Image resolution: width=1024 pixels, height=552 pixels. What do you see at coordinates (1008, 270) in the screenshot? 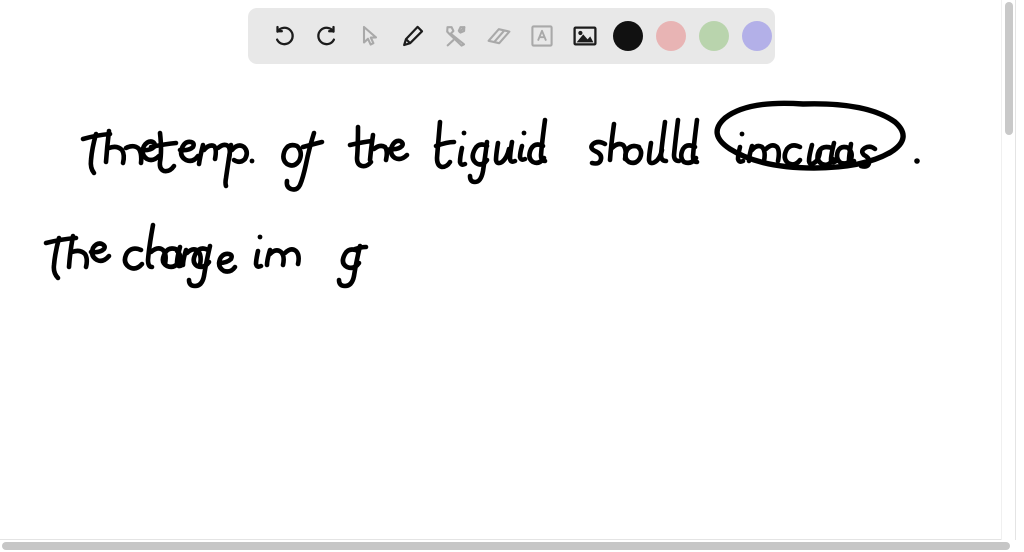
I see `vertical-scrollbar` at bounding box center [1008, 270].